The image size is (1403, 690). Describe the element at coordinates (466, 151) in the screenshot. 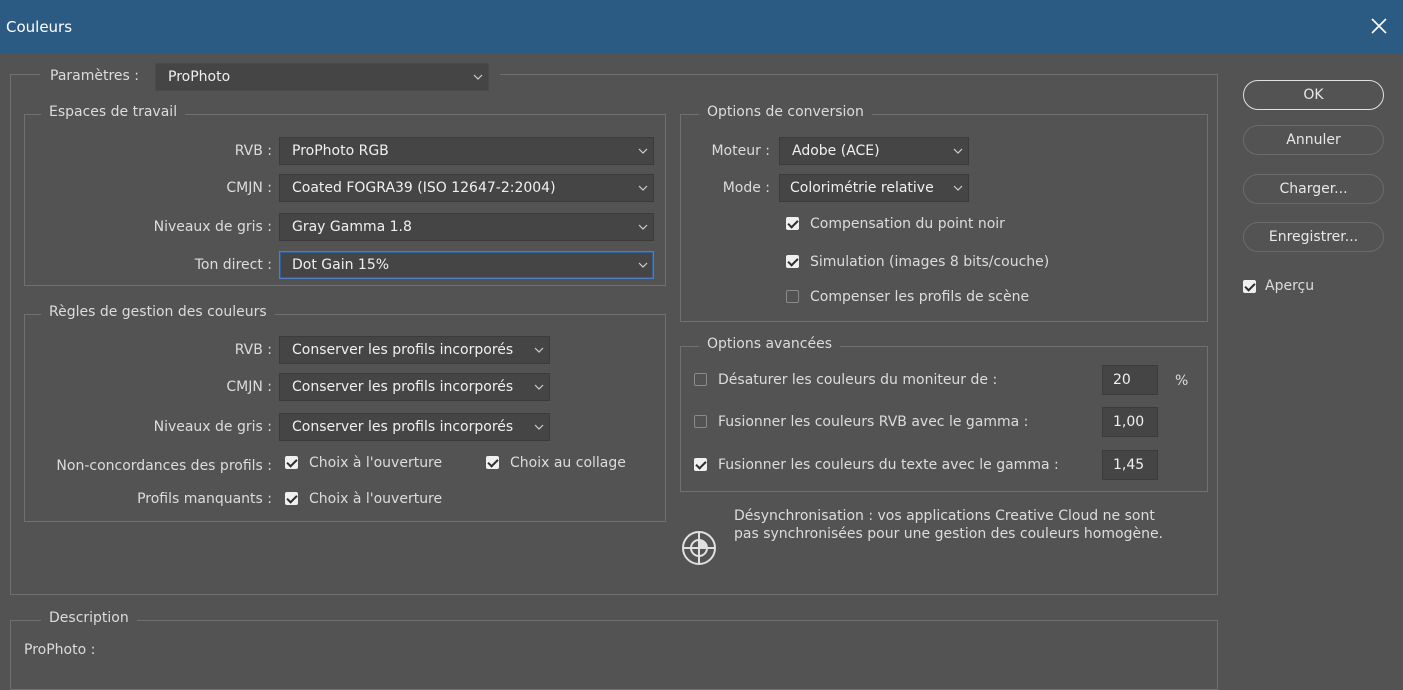

I see `ws-rgb-dropdown: ProPhoto RGB` at that location.